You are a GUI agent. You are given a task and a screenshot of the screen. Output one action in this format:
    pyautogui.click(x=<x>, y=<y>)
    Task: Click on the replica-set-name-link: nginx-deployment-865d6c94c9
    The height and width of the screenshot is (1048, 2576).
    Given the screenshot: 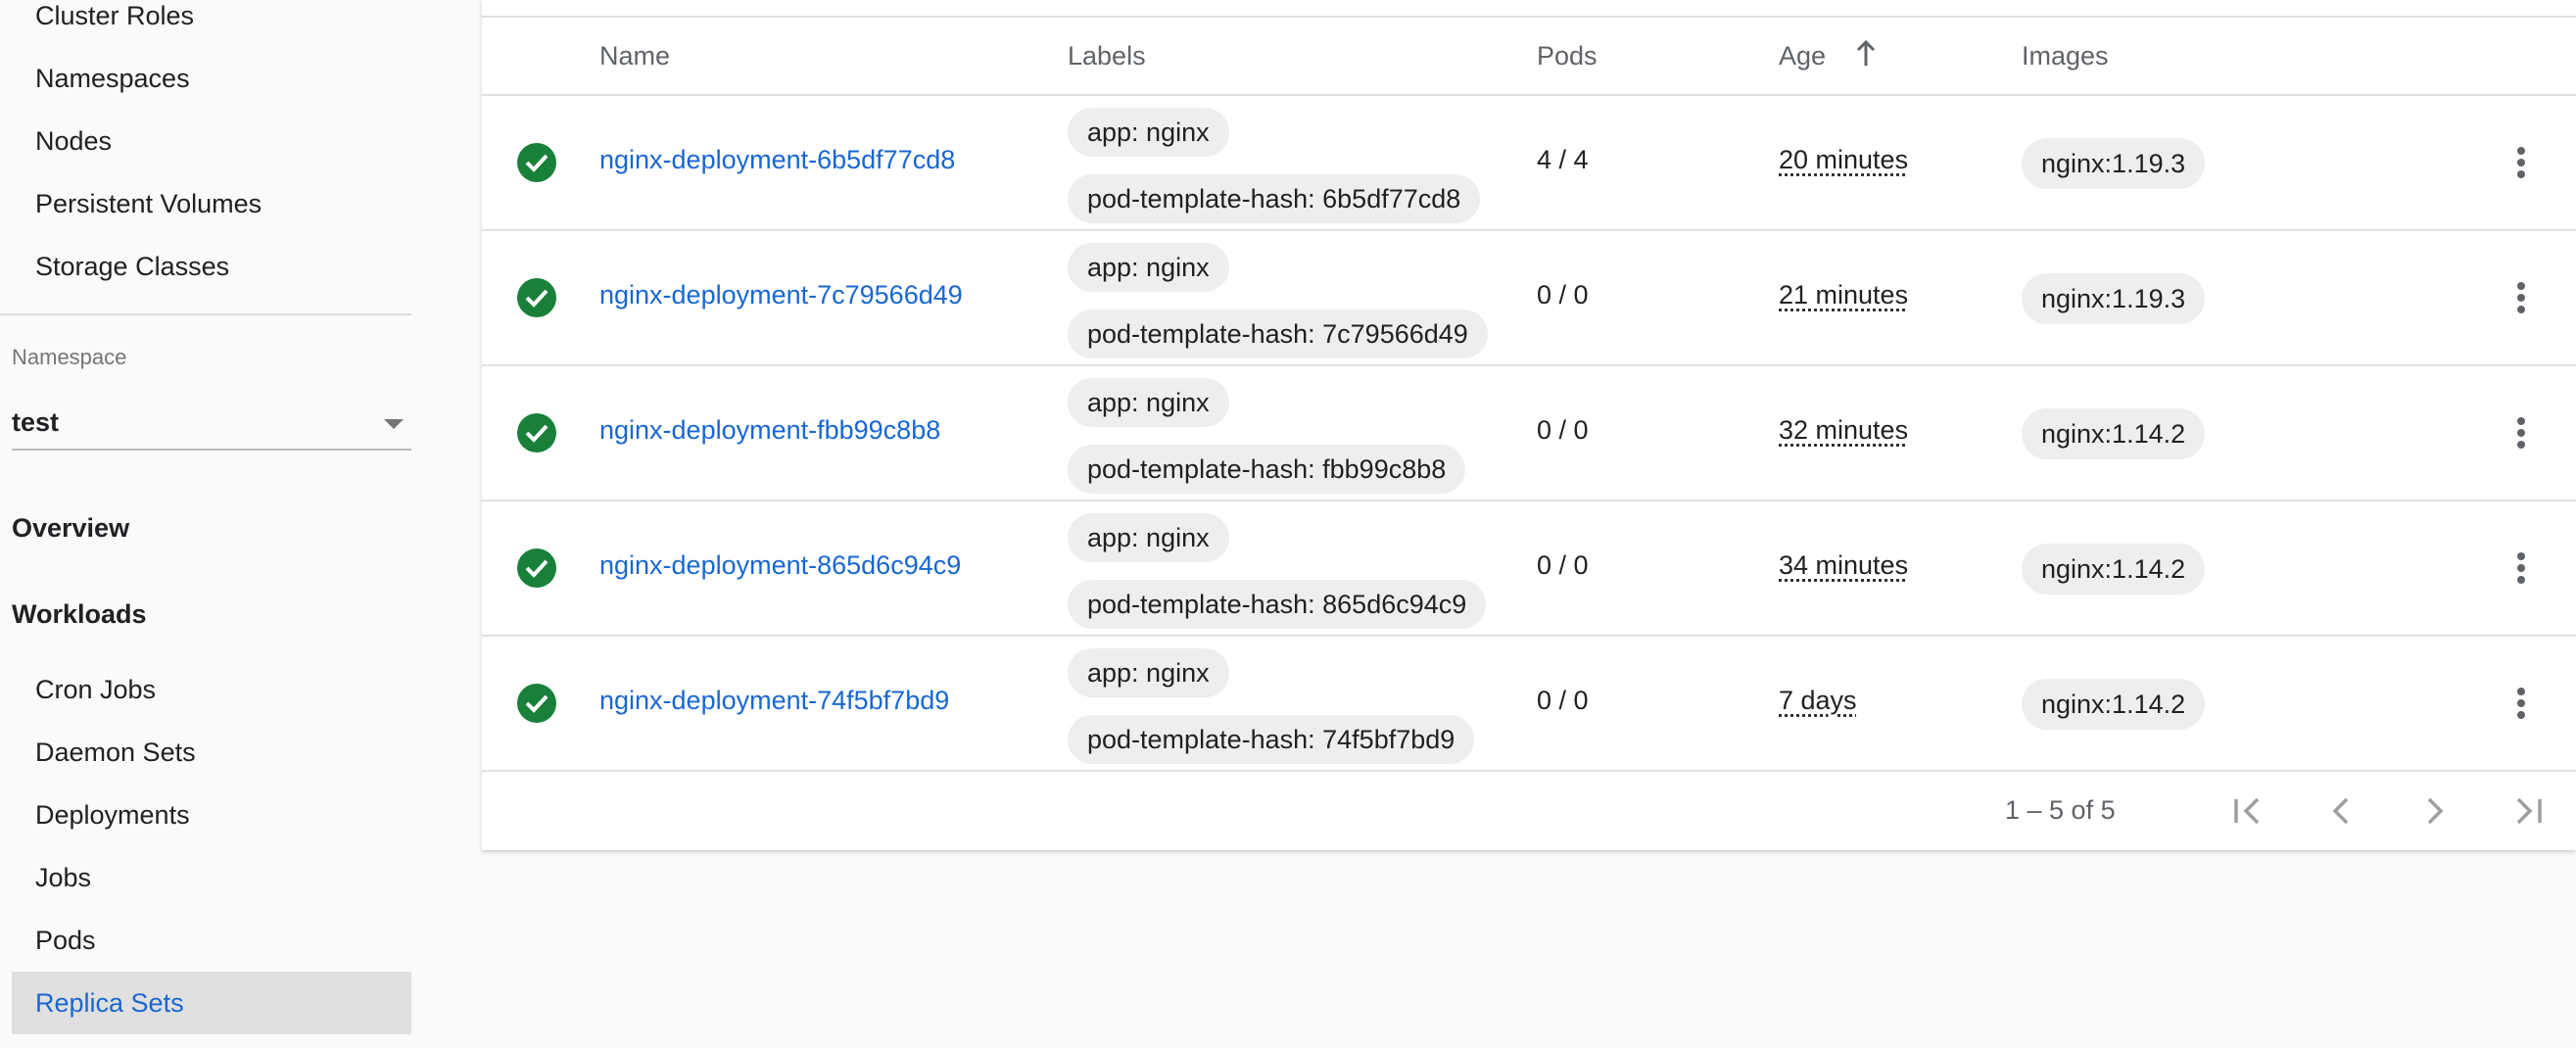 What is the action you would take?
    pyautogui.click(x=780, y=565)
    